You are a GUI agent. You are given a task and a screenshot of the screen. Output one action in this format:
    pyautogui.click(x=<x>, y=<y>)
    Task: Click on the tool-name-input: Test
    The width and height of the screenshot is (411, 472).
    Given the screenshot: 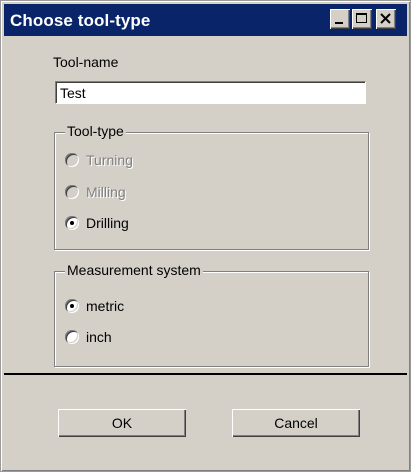 What is the action you would take?
    pyautogui.click(x=210, y=92)
    